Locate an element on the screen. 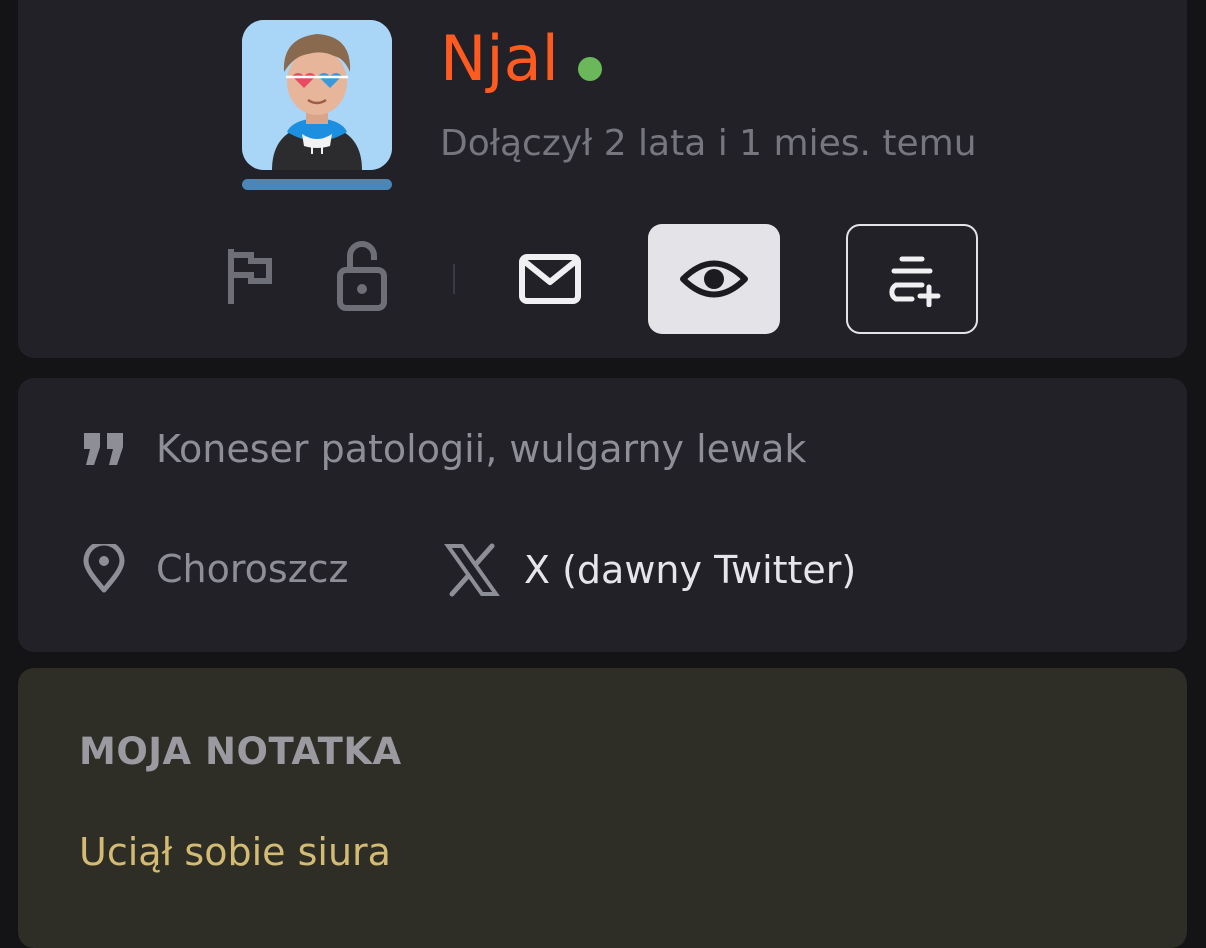 This screenshot has width=1206, height=948. location-row: Choroszcz is located at coordinates (215, 569).